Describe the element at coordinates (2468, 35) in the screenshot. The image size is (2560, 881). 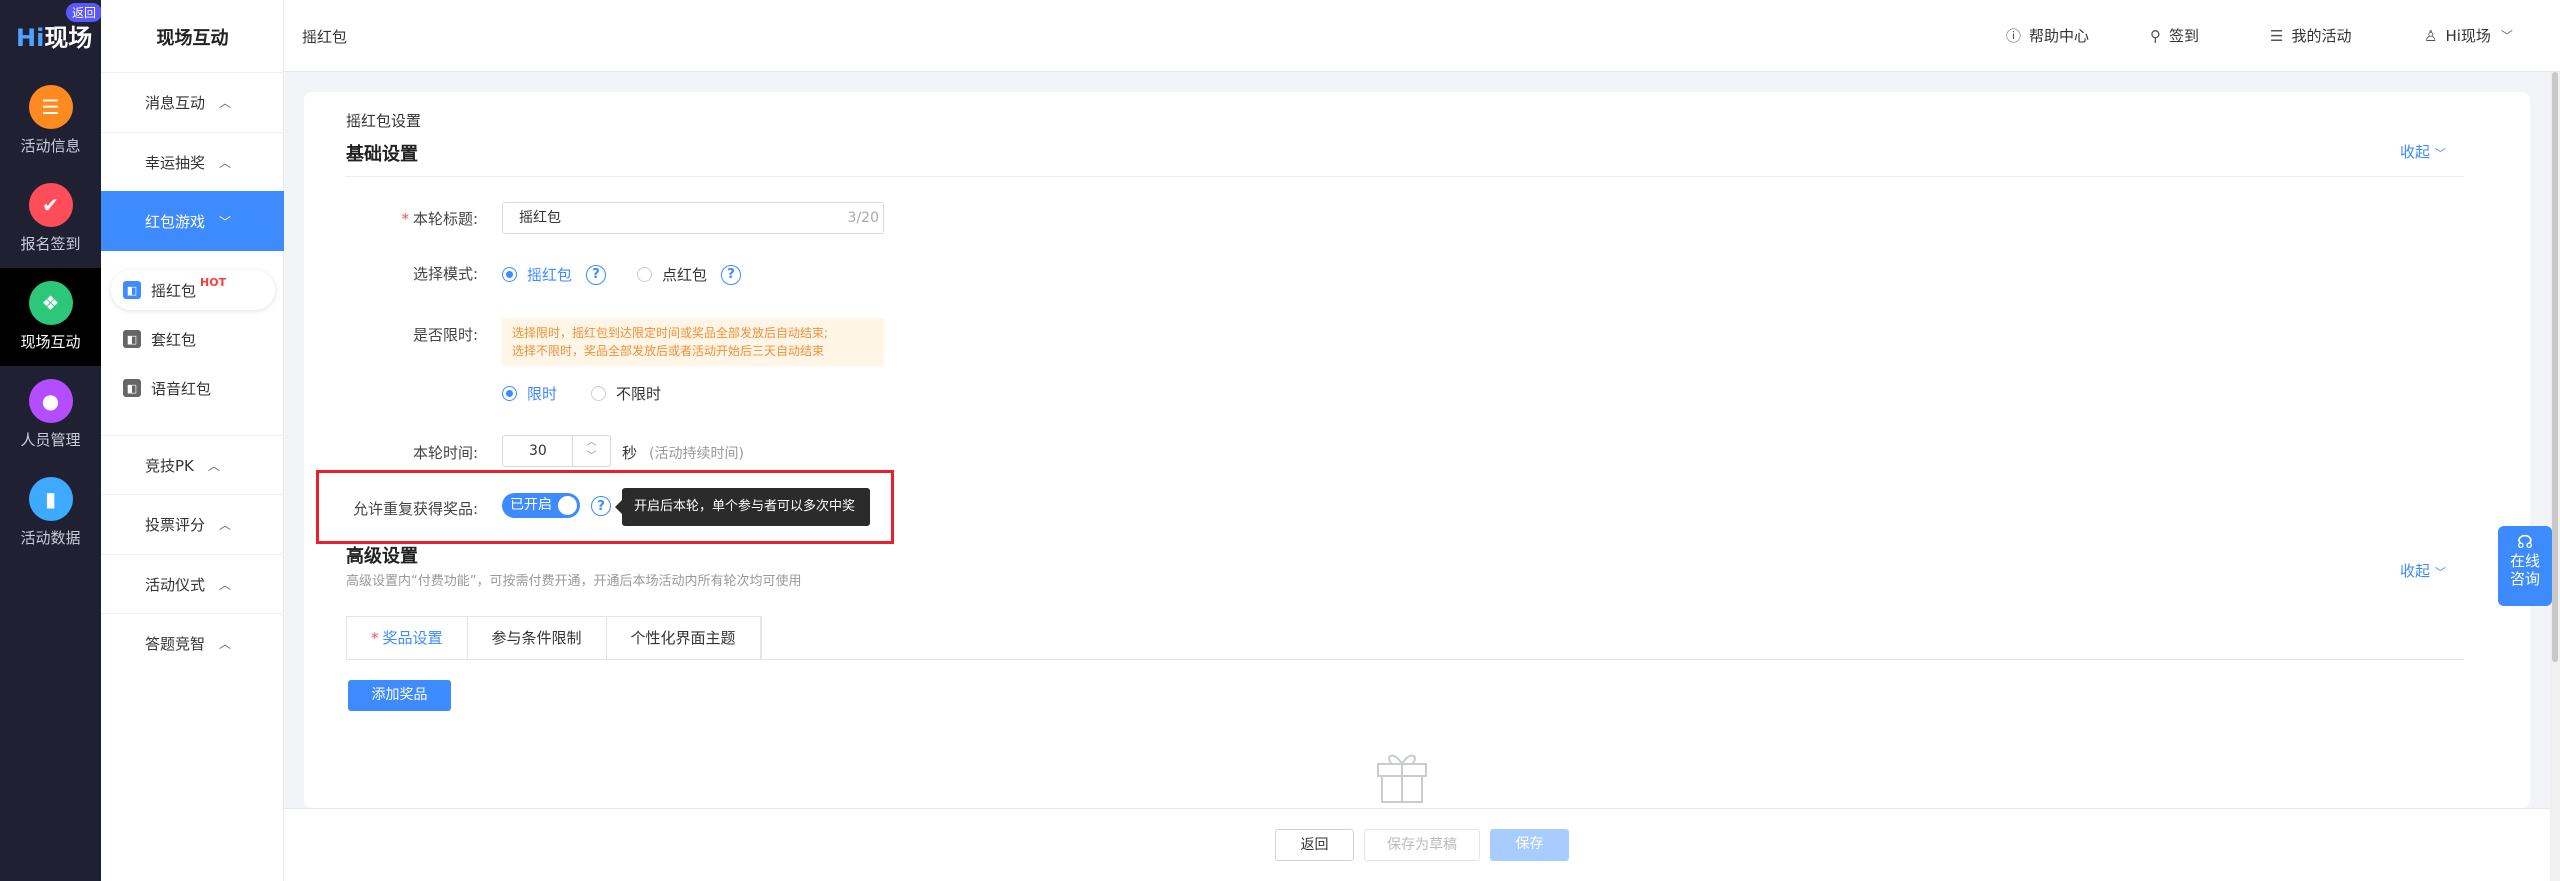
I see `user-menu: ♙ Hi现场 ﹀` at that location.